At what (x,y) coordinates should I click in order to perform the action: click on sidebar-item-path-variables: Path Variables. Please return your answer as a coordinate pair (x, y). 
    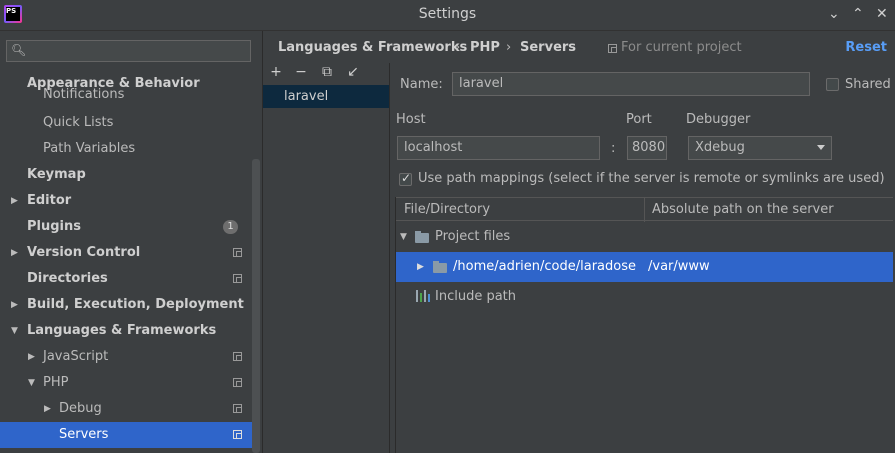
    Looking at the image, I should click on (126, 149).